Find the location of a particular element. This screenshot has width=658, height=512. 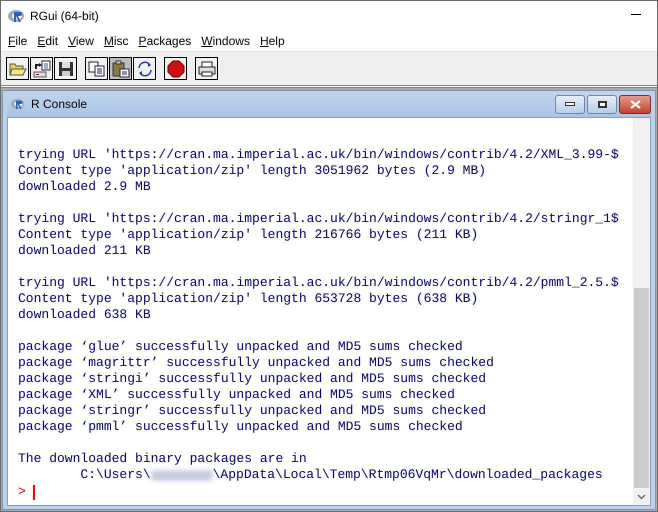

paste-icon is located at coordinates (121, 69).